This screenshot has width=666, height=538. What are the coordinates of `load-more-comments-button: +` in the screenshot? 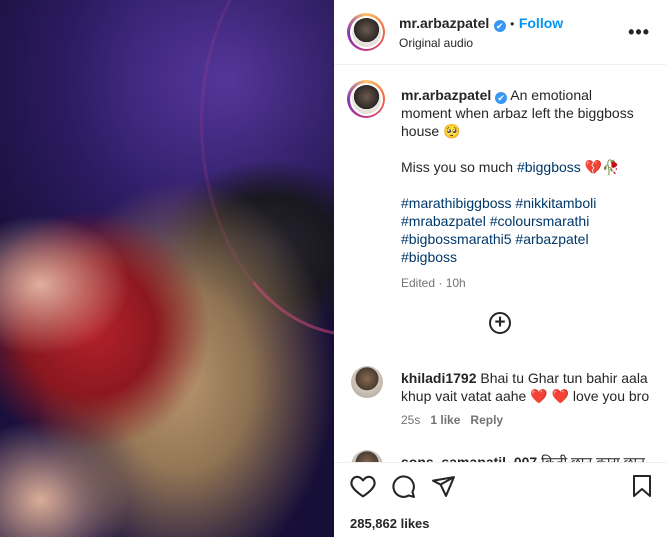 It's located at (500, 323).